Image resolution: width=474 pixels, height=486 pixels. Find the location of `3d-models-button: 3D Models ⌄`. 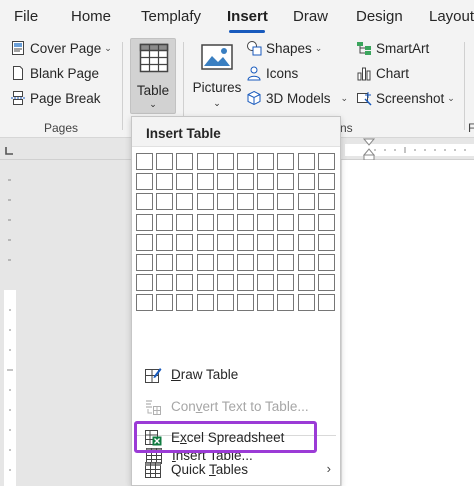

3d-models-button: 3D Models ⌄ is located at coordinates (297, 98).